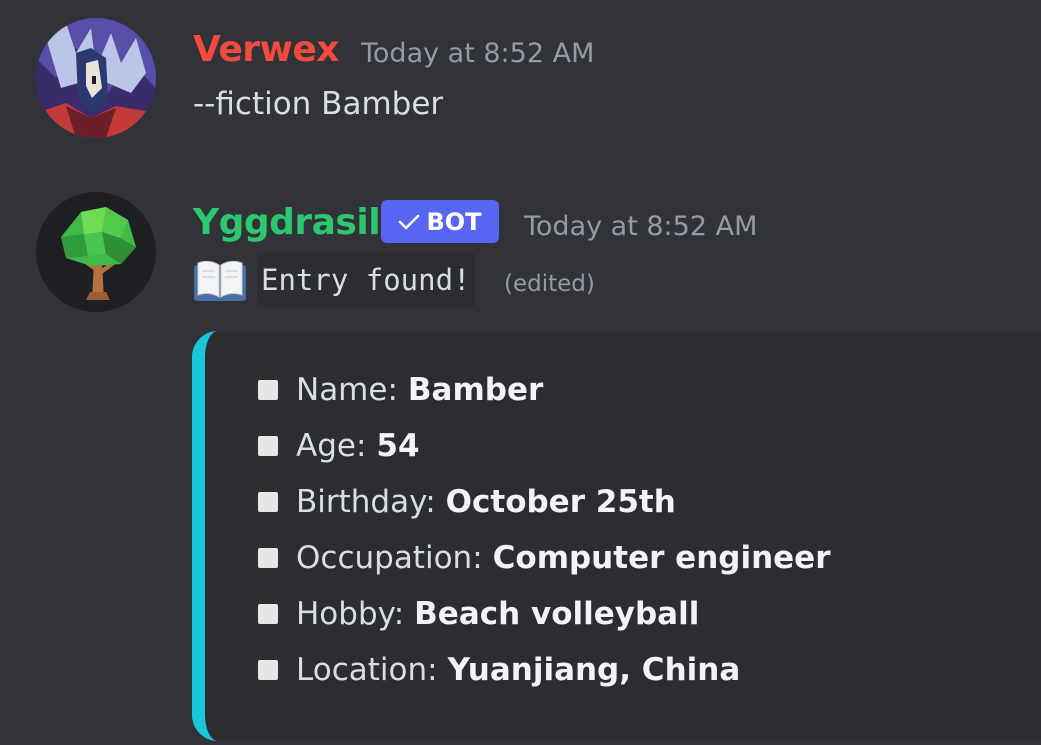 This screenshot has width=1041, height=745. What do you see at coordinates (557, 614) in the screenshot?
I see `field-value: Beach volleyball` at bounding box center [557, 614].